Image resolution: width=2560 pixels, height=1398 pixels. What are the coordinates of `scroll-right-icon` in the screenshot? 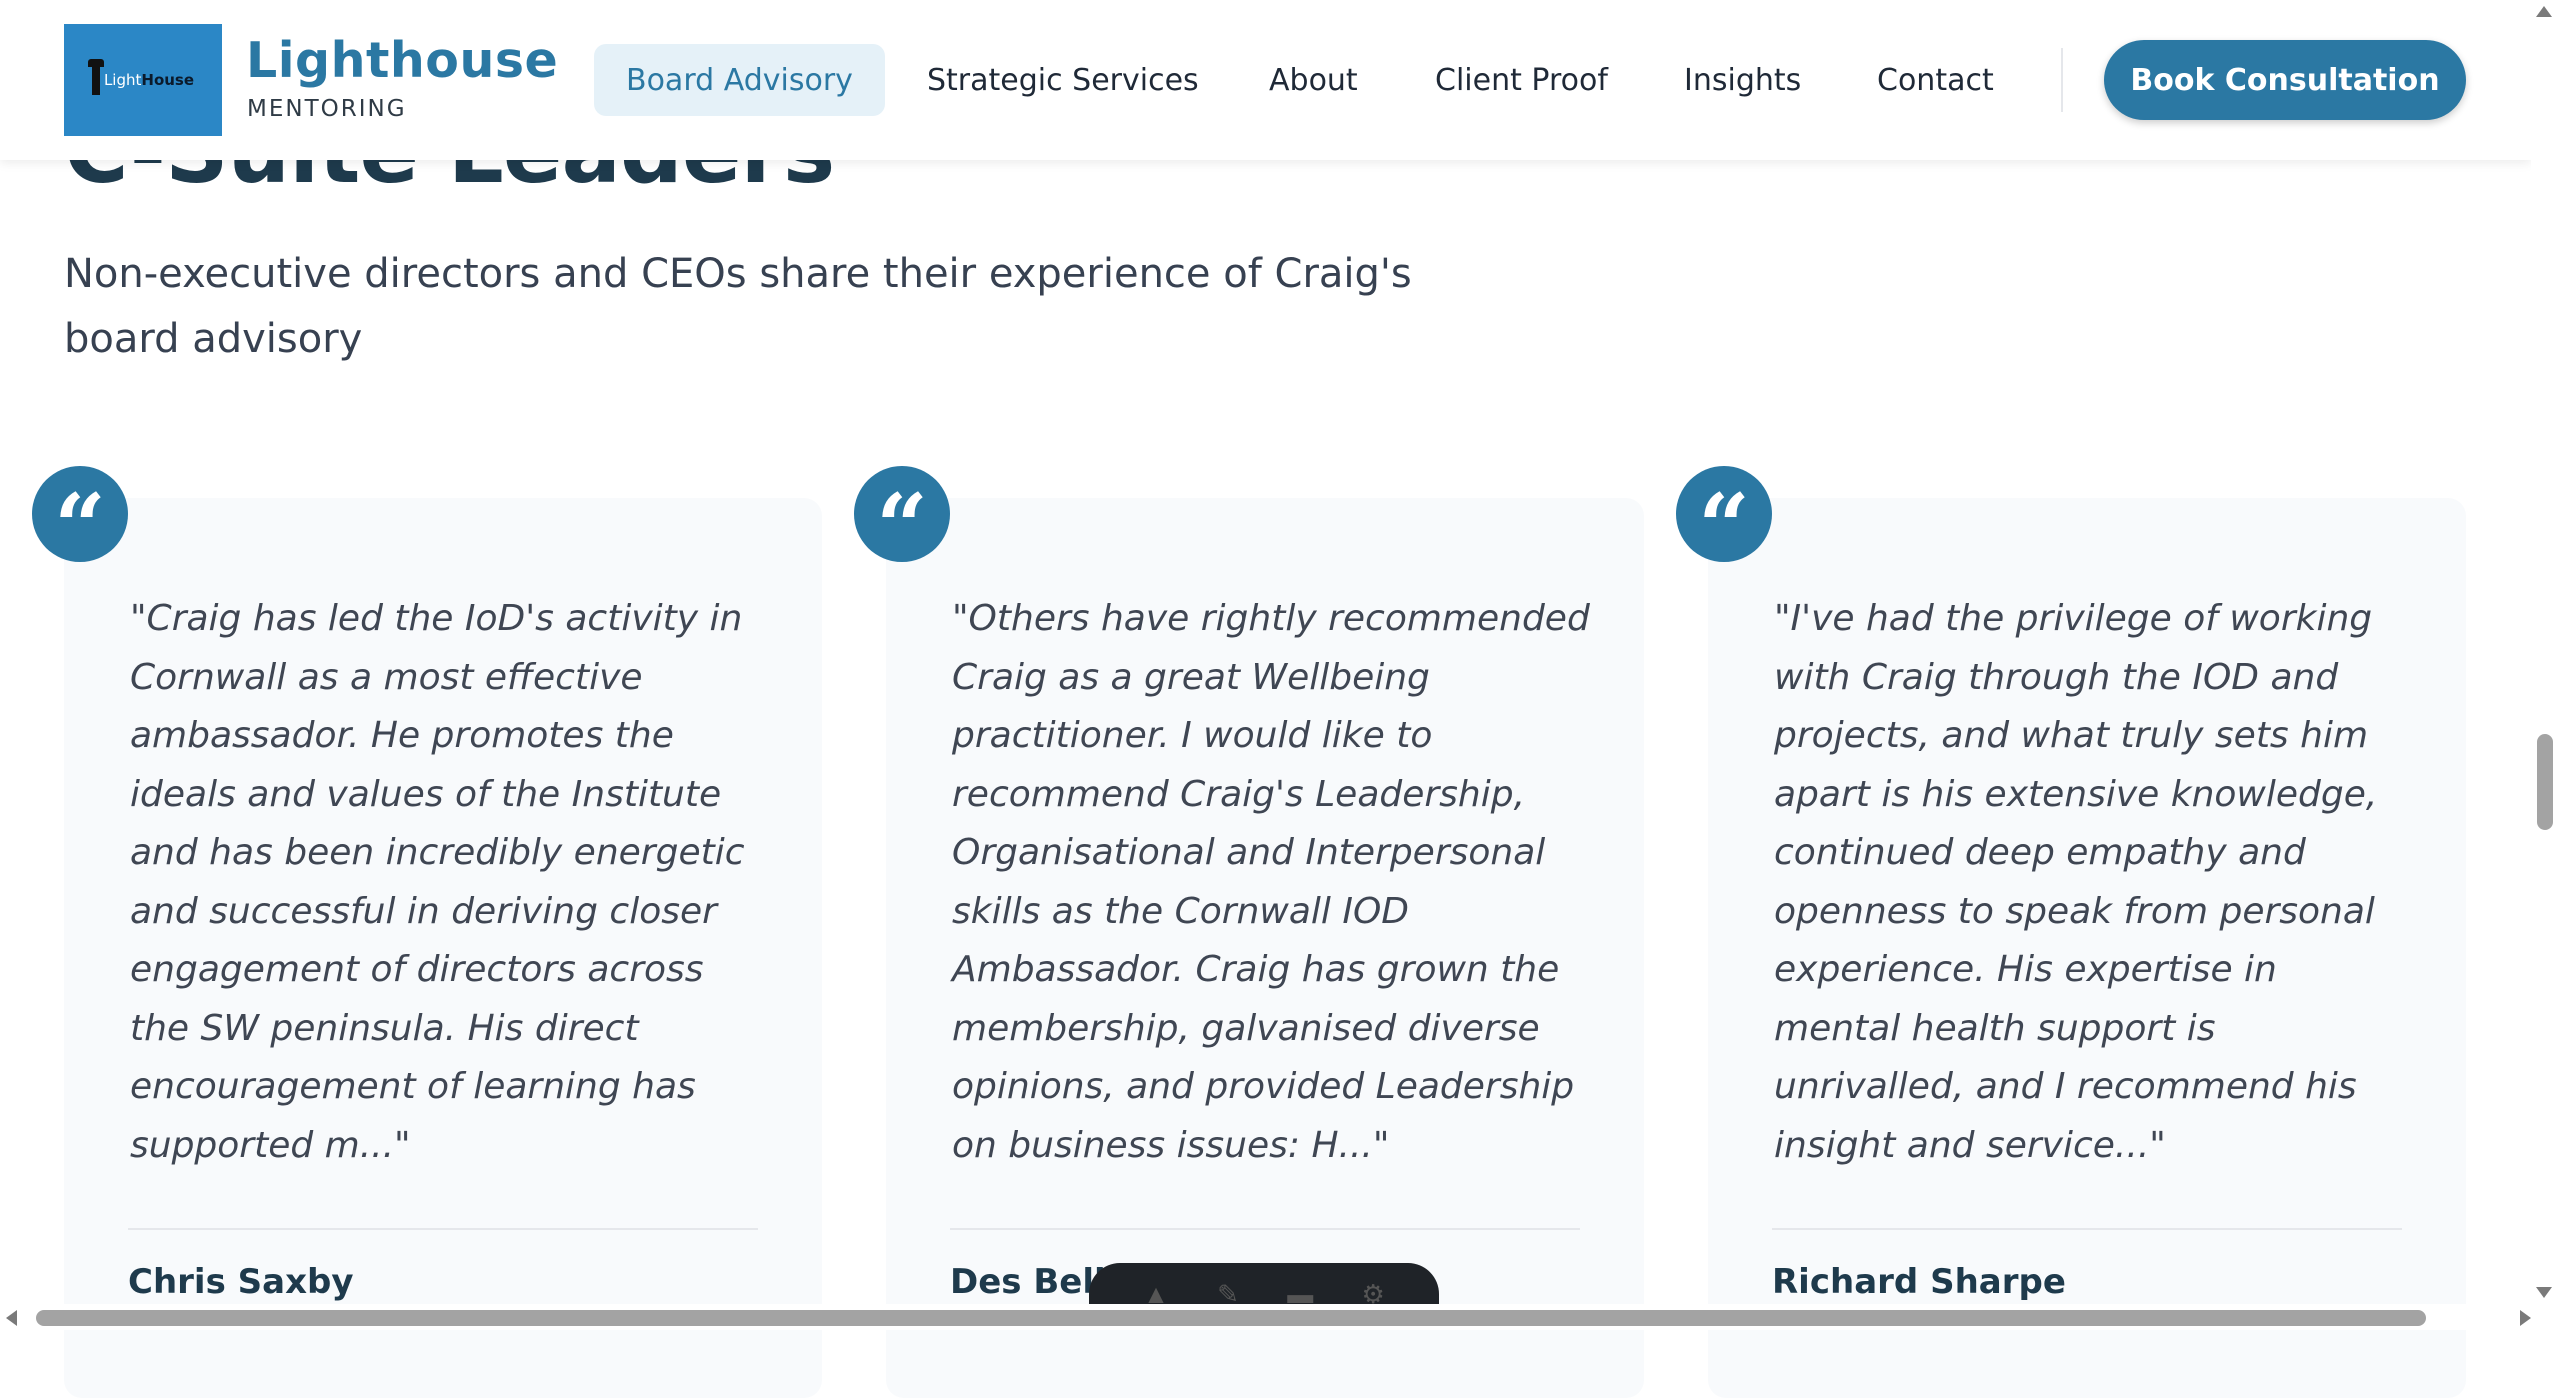 It's located at (2525, 1318).